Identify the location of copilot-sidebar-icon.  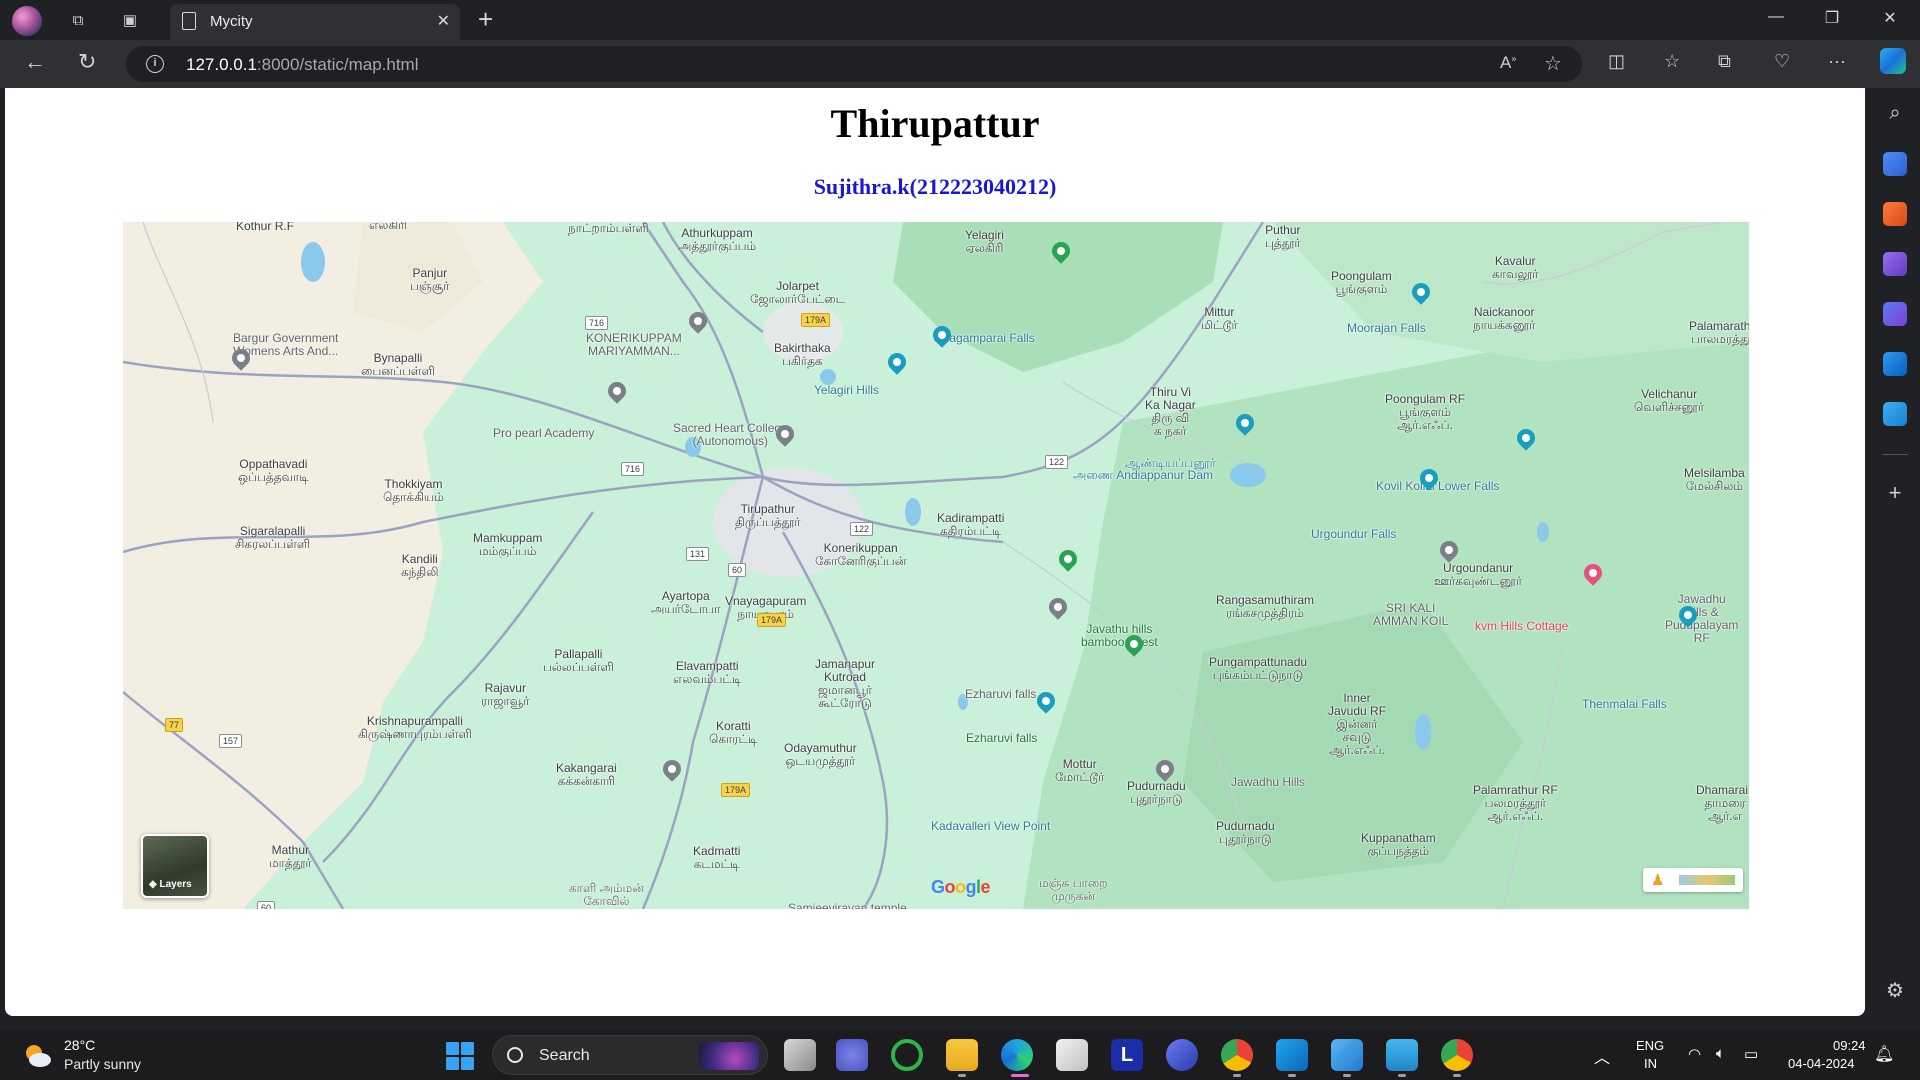
(1895, 314).